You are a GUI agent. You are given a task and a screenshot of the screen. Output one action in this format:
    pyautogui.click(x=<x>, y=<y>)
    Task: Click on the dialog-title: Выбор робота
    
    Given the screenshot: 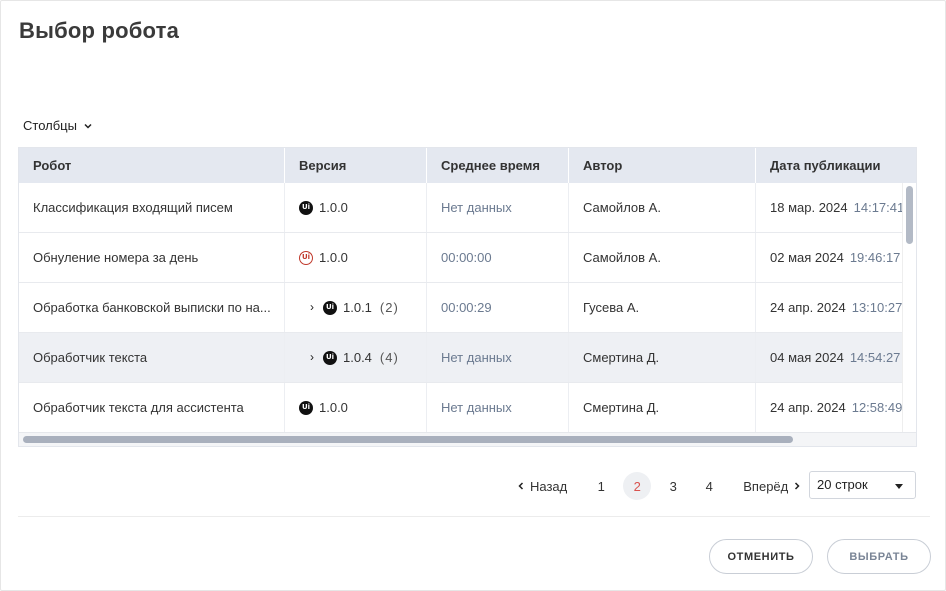 What is the action you would take?
    pyautogui.click(x=99, y=30)
    